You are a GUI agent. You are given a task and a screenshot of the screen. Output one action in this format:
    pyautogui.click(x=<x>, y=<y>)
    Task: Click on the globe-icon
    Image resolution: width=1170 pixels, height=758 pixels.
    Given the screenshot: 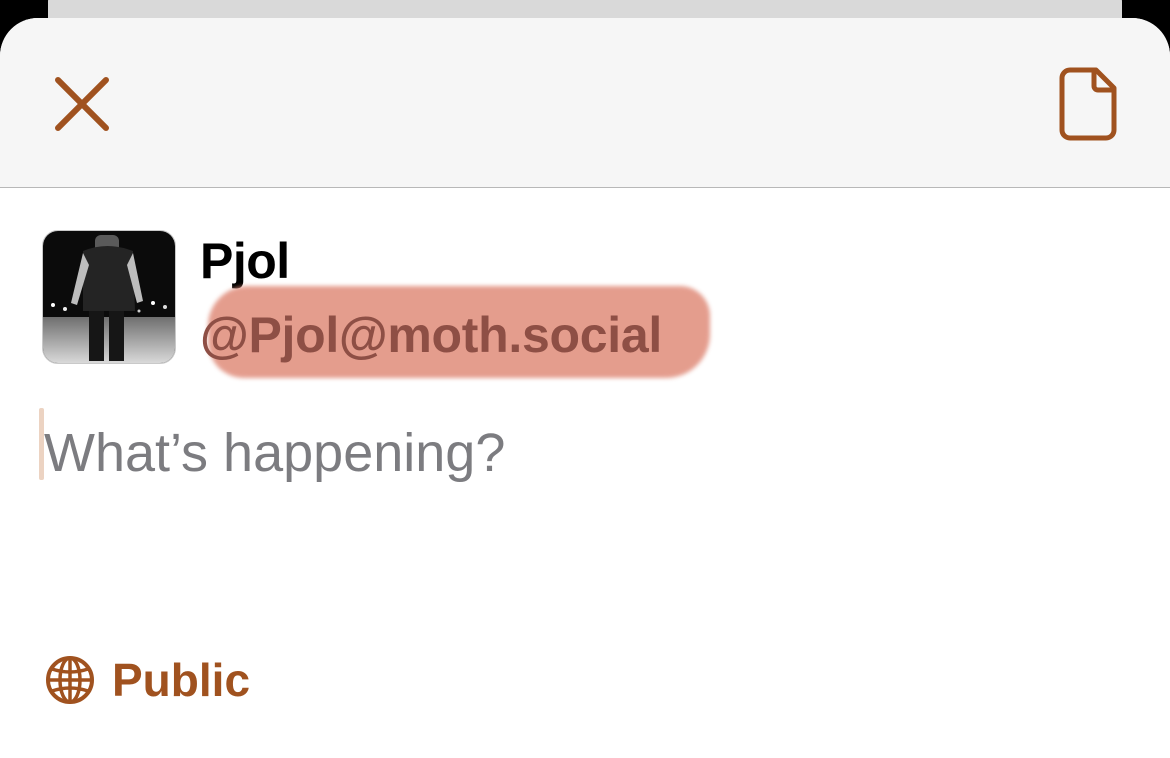 What is the action you would take?
    pyautogui.click(x=70, y=680)
    